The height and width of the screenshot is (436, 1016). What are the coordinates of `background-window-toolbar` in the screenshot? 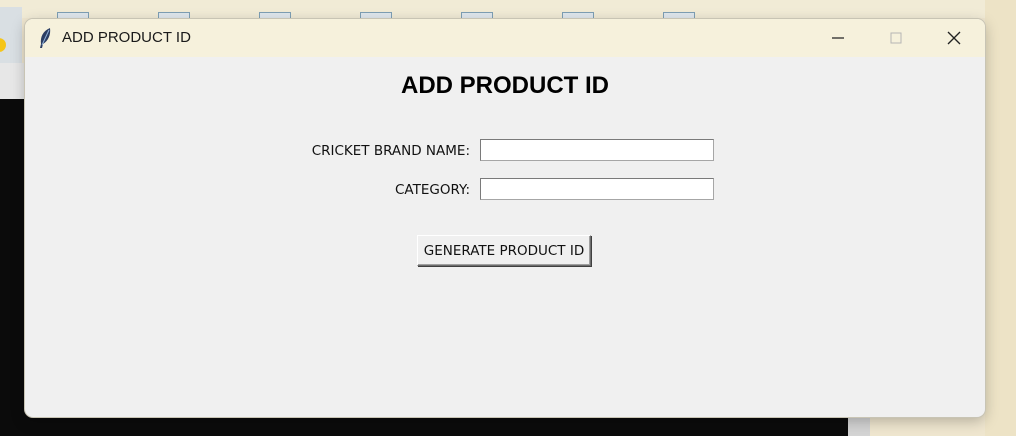 It's located at (13, 81).